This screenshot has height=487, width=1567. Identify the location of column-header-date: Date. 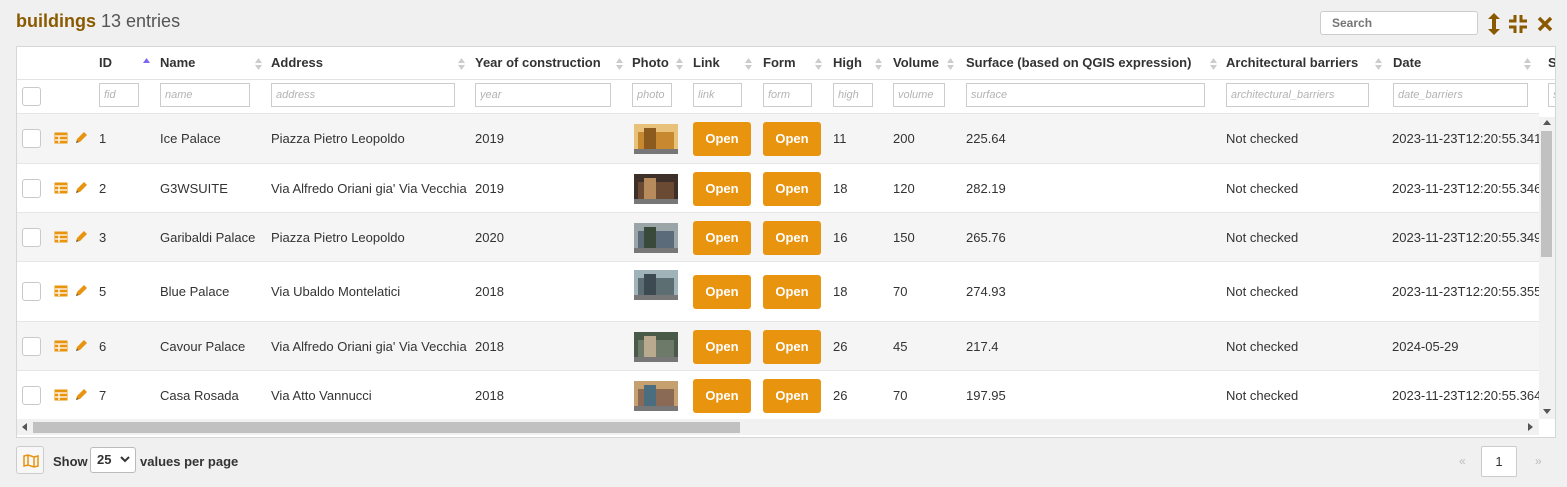
(1407, 63).